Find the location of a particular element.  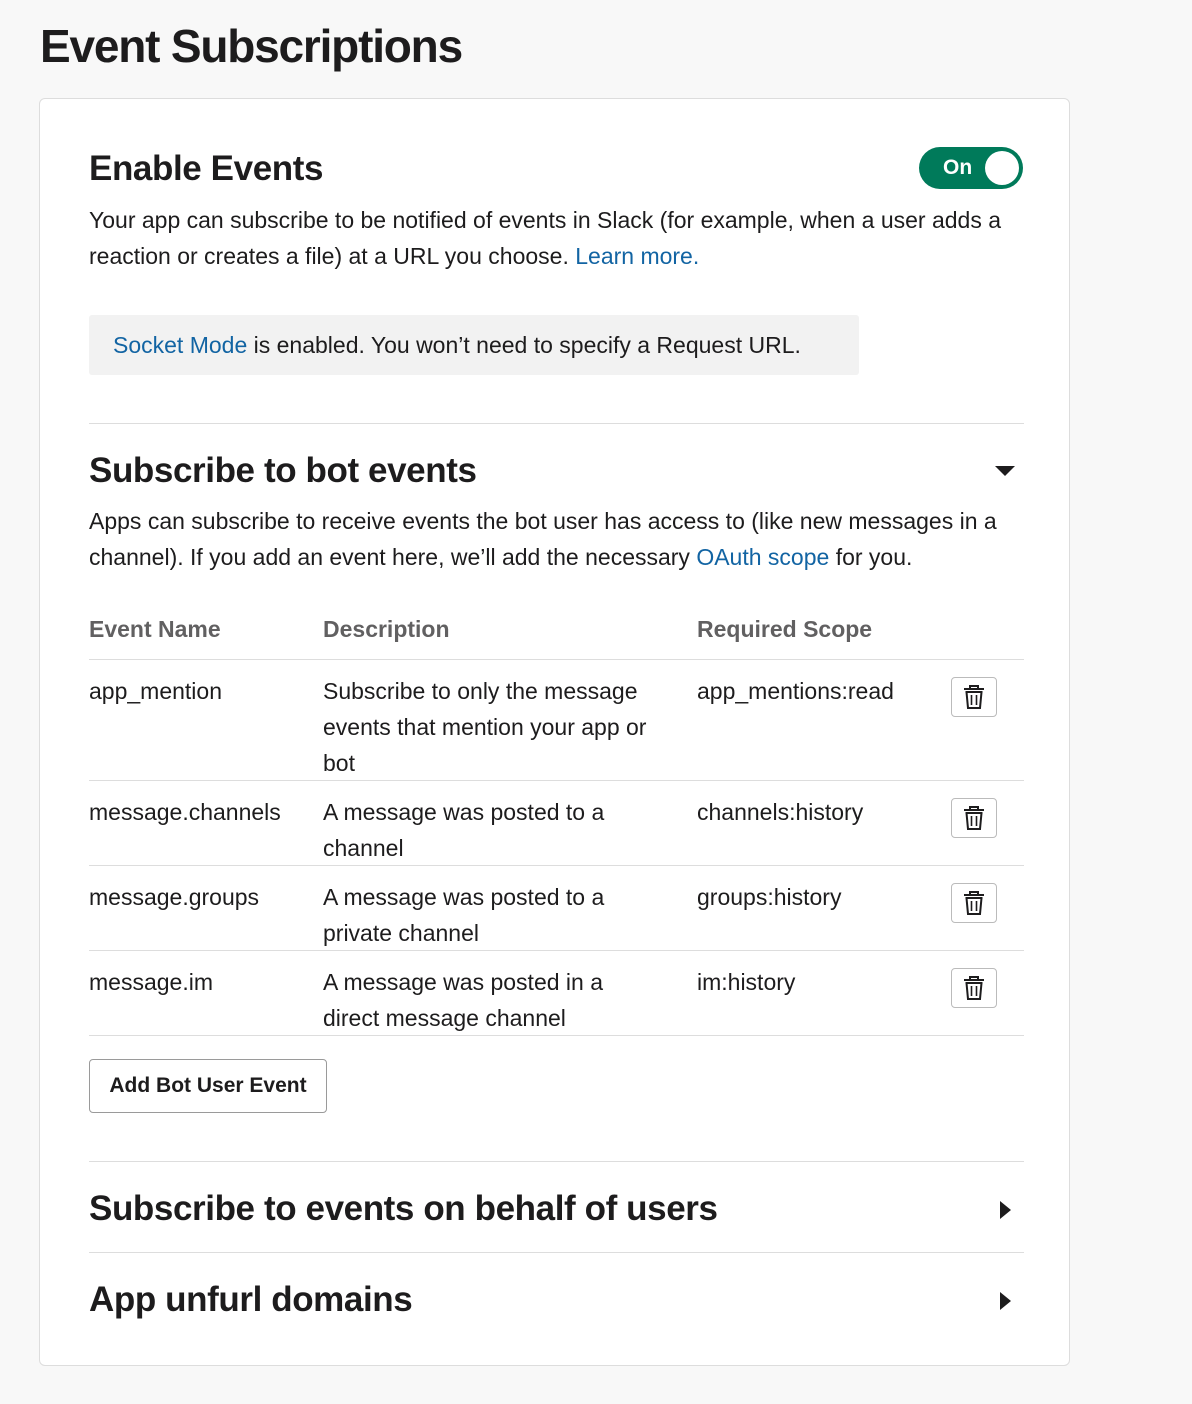

event-name-link: message.groups is located at coordinates (199, 897).